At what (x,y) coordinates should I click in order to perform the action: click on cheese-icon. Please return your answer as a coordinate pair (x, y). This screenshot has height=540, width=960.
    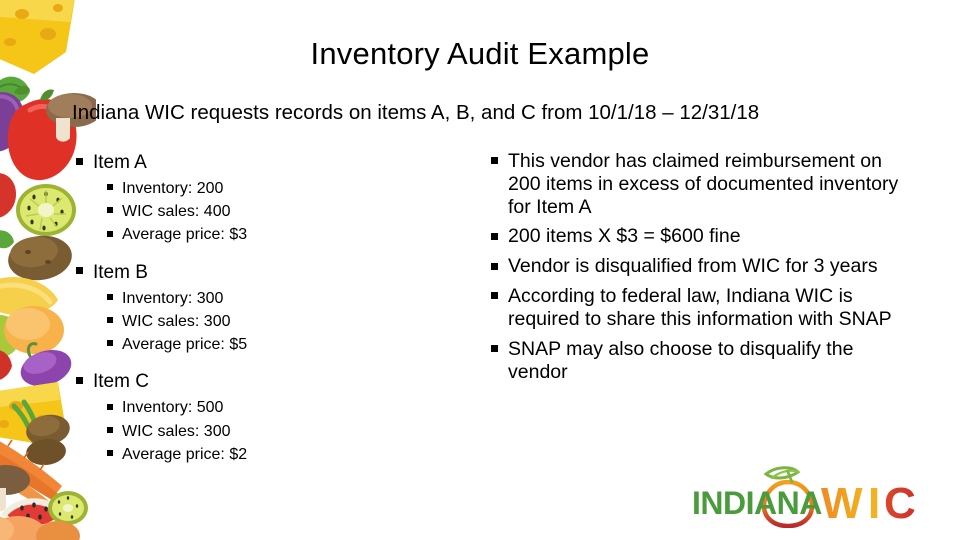
    Looking at the image, I should click on (32, 413).